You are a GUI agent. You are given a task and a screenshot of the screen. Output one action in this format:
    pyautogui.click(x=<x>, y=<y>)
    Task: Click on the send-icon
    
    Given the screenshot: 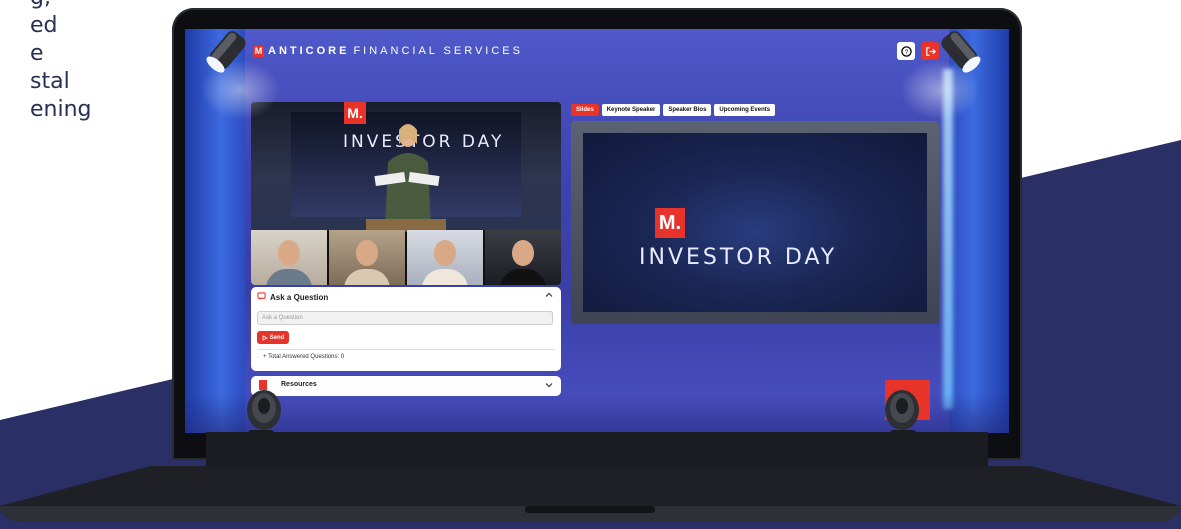 What is the action you would take?
    pyautogui.click(x=265, y=337)
    